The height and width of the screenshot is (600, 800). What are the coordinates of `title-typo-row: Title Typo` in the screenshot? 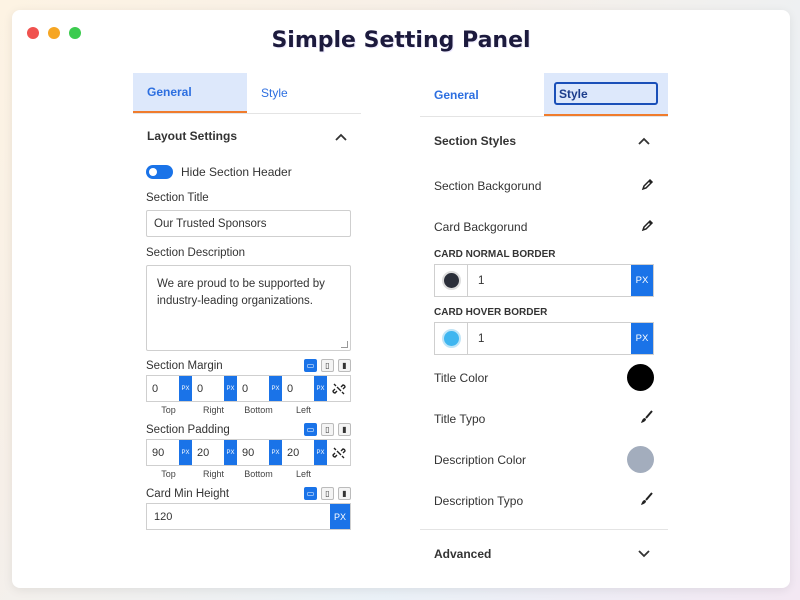 It's located at (544, 418).